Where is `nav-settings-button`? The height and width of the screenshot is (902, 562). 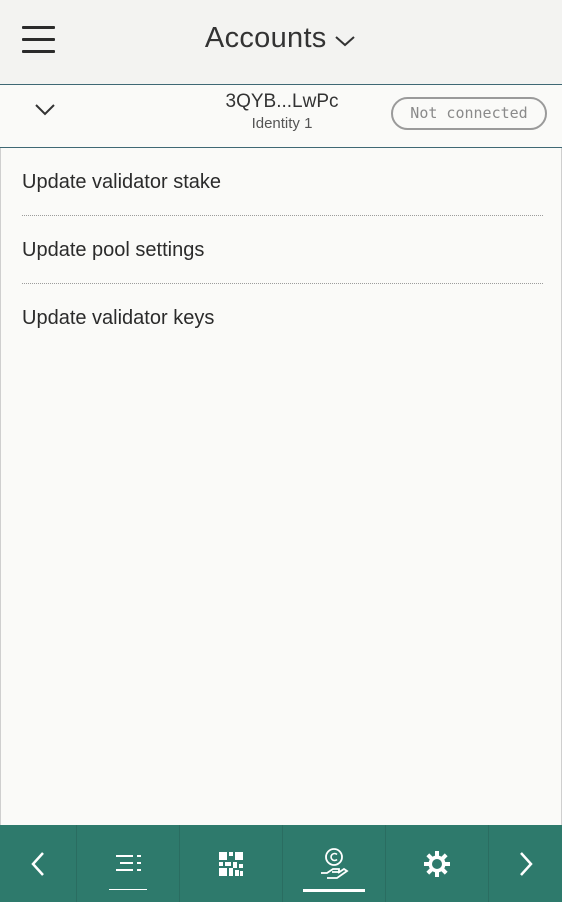 nav-settings-button is located at coordinates (437, 863).